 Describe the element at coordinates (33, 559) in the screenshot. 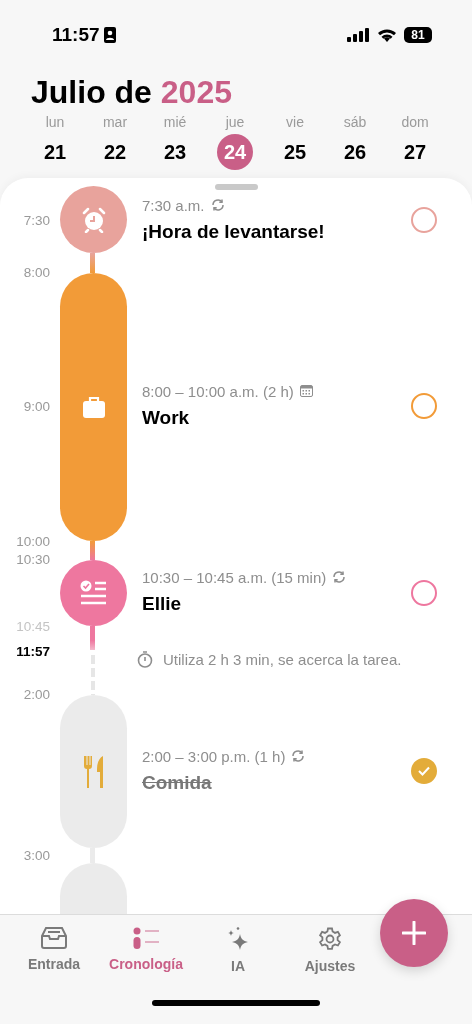

I see `time-label: 10:30` at that location.